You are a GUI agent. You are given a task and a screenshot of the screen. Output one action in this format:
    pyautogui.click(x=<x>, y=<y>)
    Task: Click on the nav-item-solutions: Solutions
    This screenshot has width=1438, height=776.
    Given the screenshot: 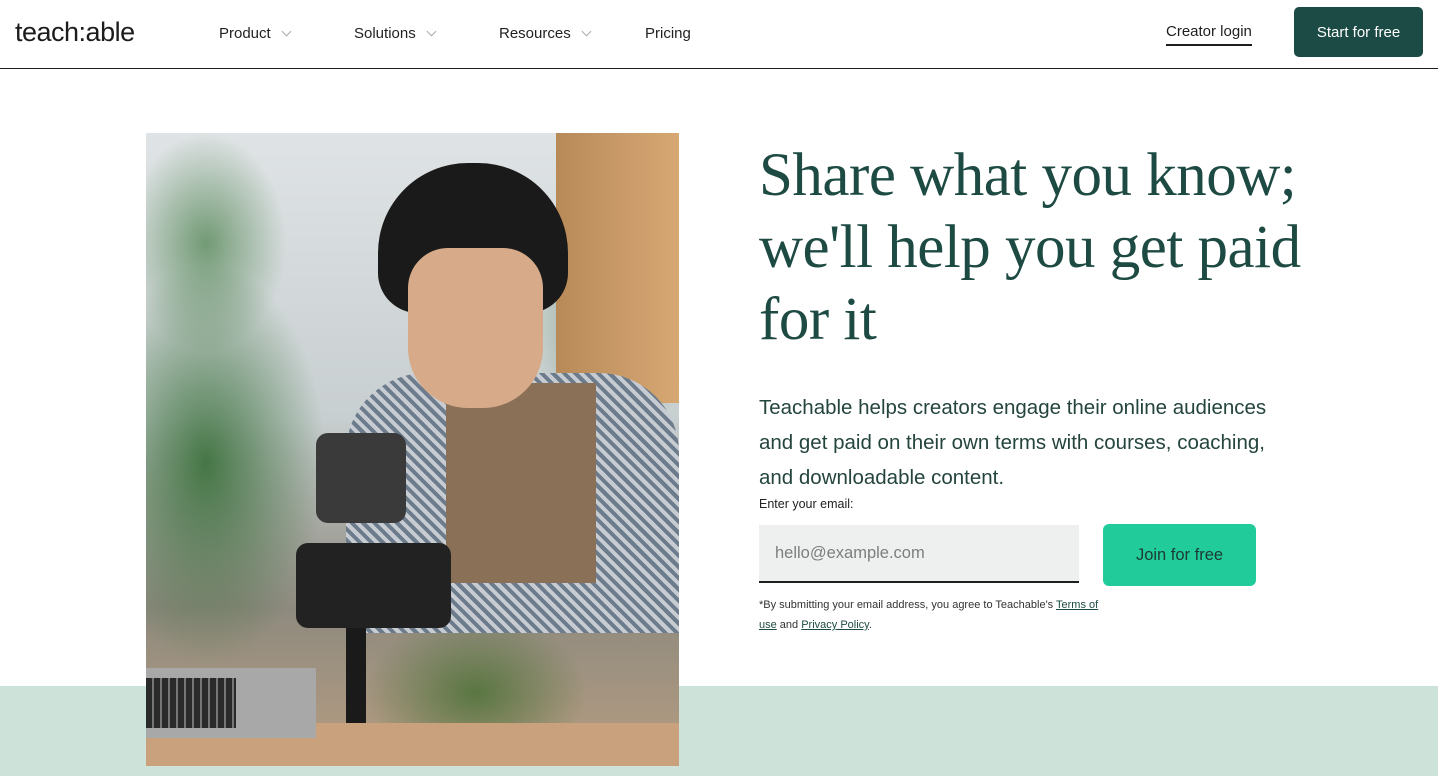 What is the action you would take?
    pyautogui.click(x=395, y=33)
    